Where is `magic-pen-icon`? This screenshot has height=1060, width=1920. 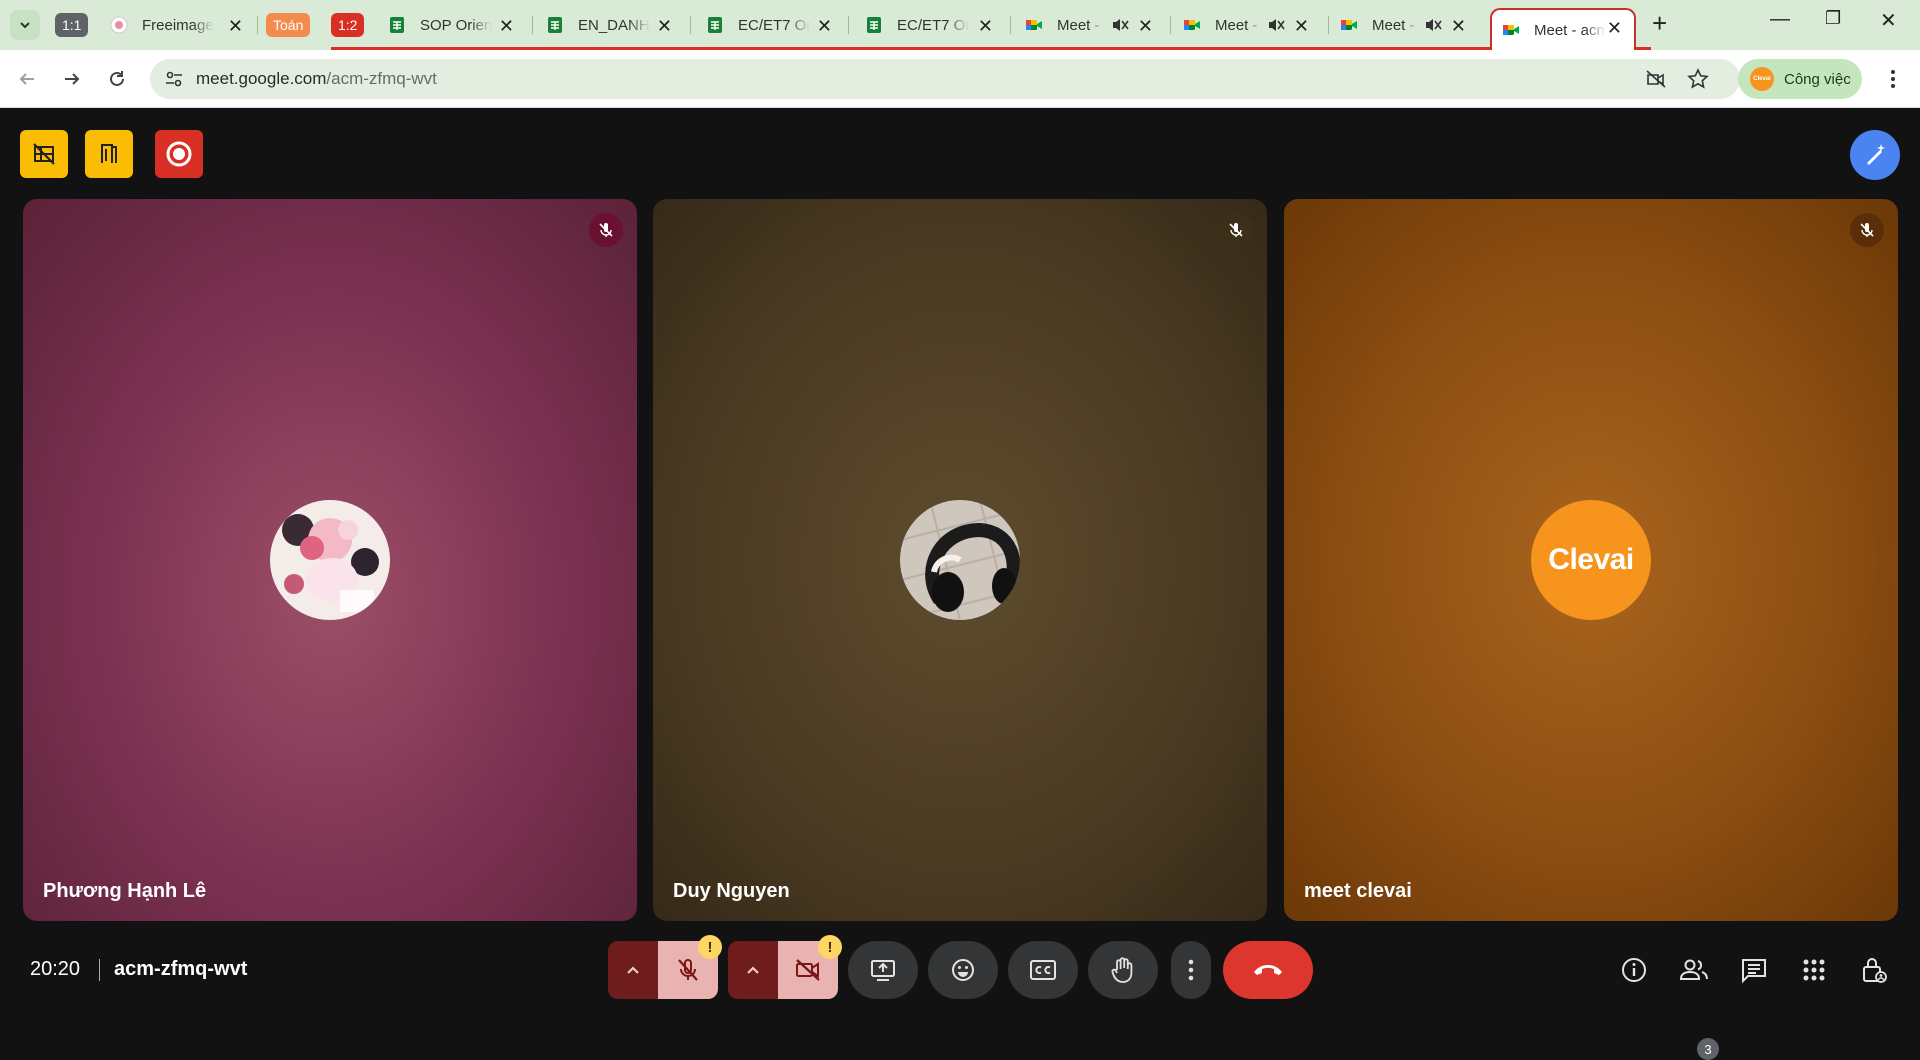
magic-pen-icon is located at coordinates (1876, 154).